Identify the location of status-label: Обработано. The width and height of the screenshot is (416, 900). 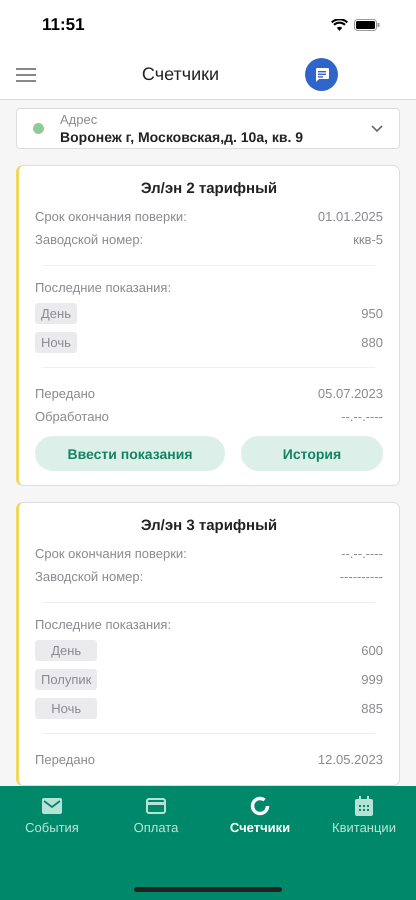
(72, 417).